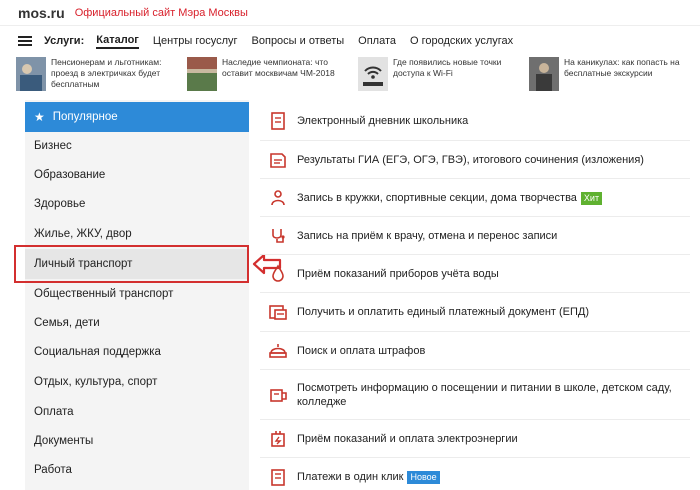  Describe the element at coordinates (475, 474) in the screenshot. I see `service-item: Платежи в один клик Новое` at that location.